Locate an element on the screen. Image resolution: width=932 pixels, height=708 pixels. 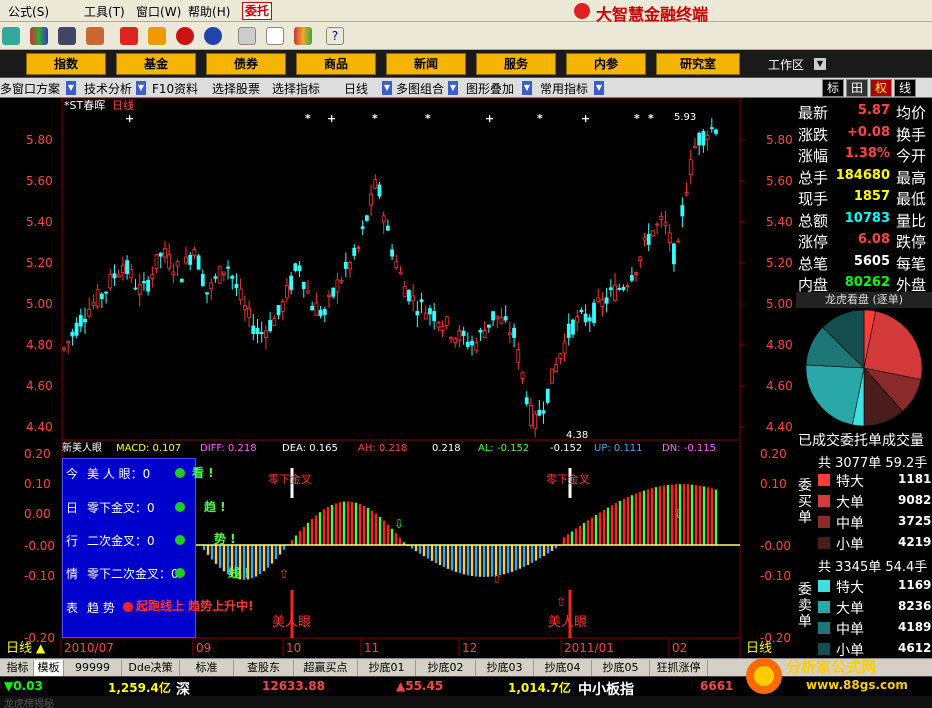
func-multi-chart: 多图组合 is located at coordinates (420, 88).